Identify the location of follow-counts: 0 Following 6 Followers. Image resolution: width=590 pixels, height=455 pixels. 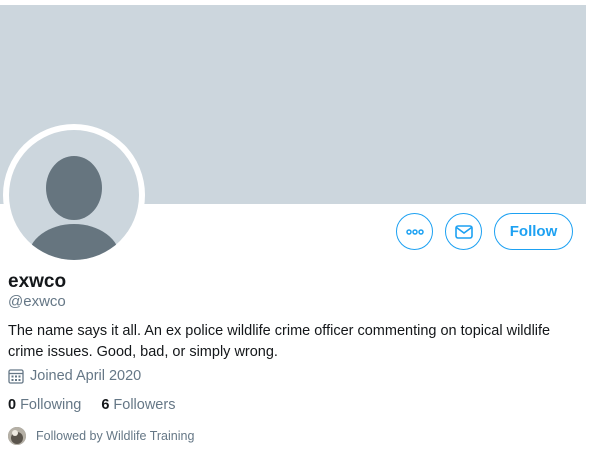
(101, 405).